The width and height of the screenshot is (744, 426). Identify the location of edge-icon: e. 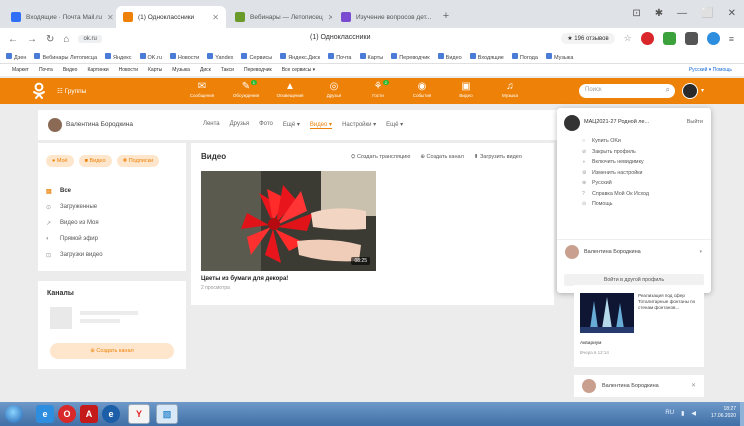
(111, 414).